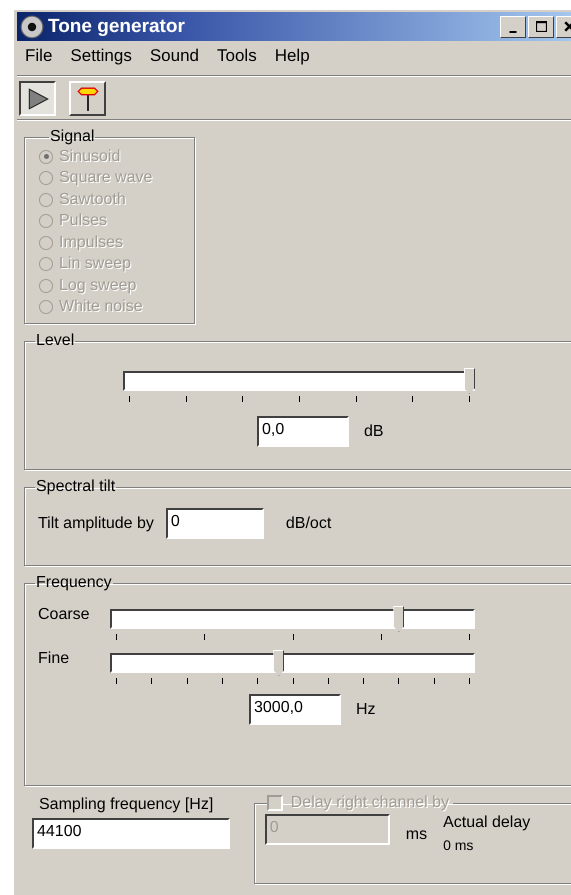 The height and width of the screenshot is (895, 571). I want to click on menu-item: File, so click(38, 60).